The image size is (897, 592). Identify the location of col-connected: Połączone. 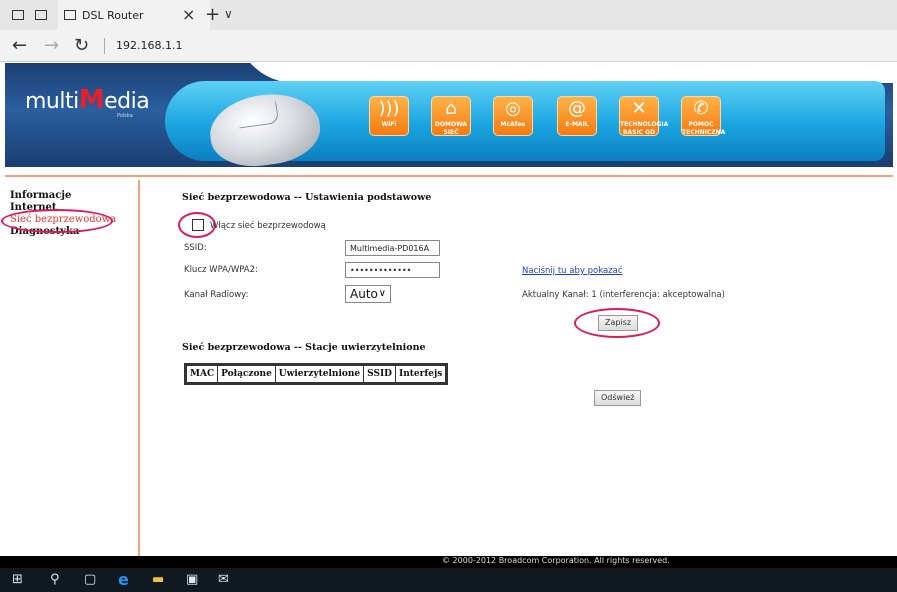
(246, 374).